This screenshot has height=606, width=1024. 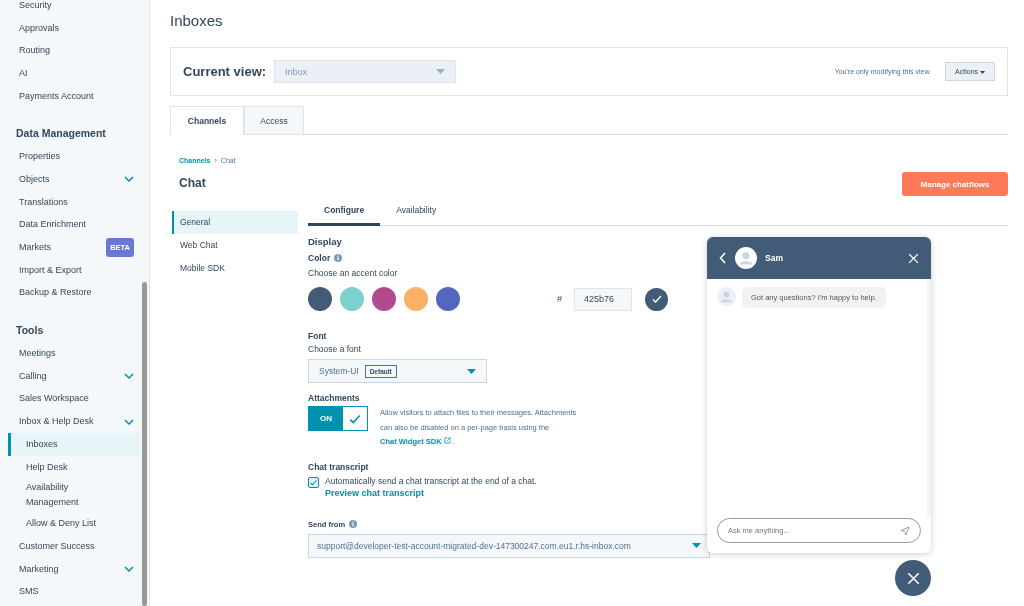 What do you see at coordinates (509, 545) in the screenshot?
I see `send-from-select: support@developer-test-account-migrated-dev-147300247.com.eu1.r.hs-inbox.com` at bounding box center [509, 545].